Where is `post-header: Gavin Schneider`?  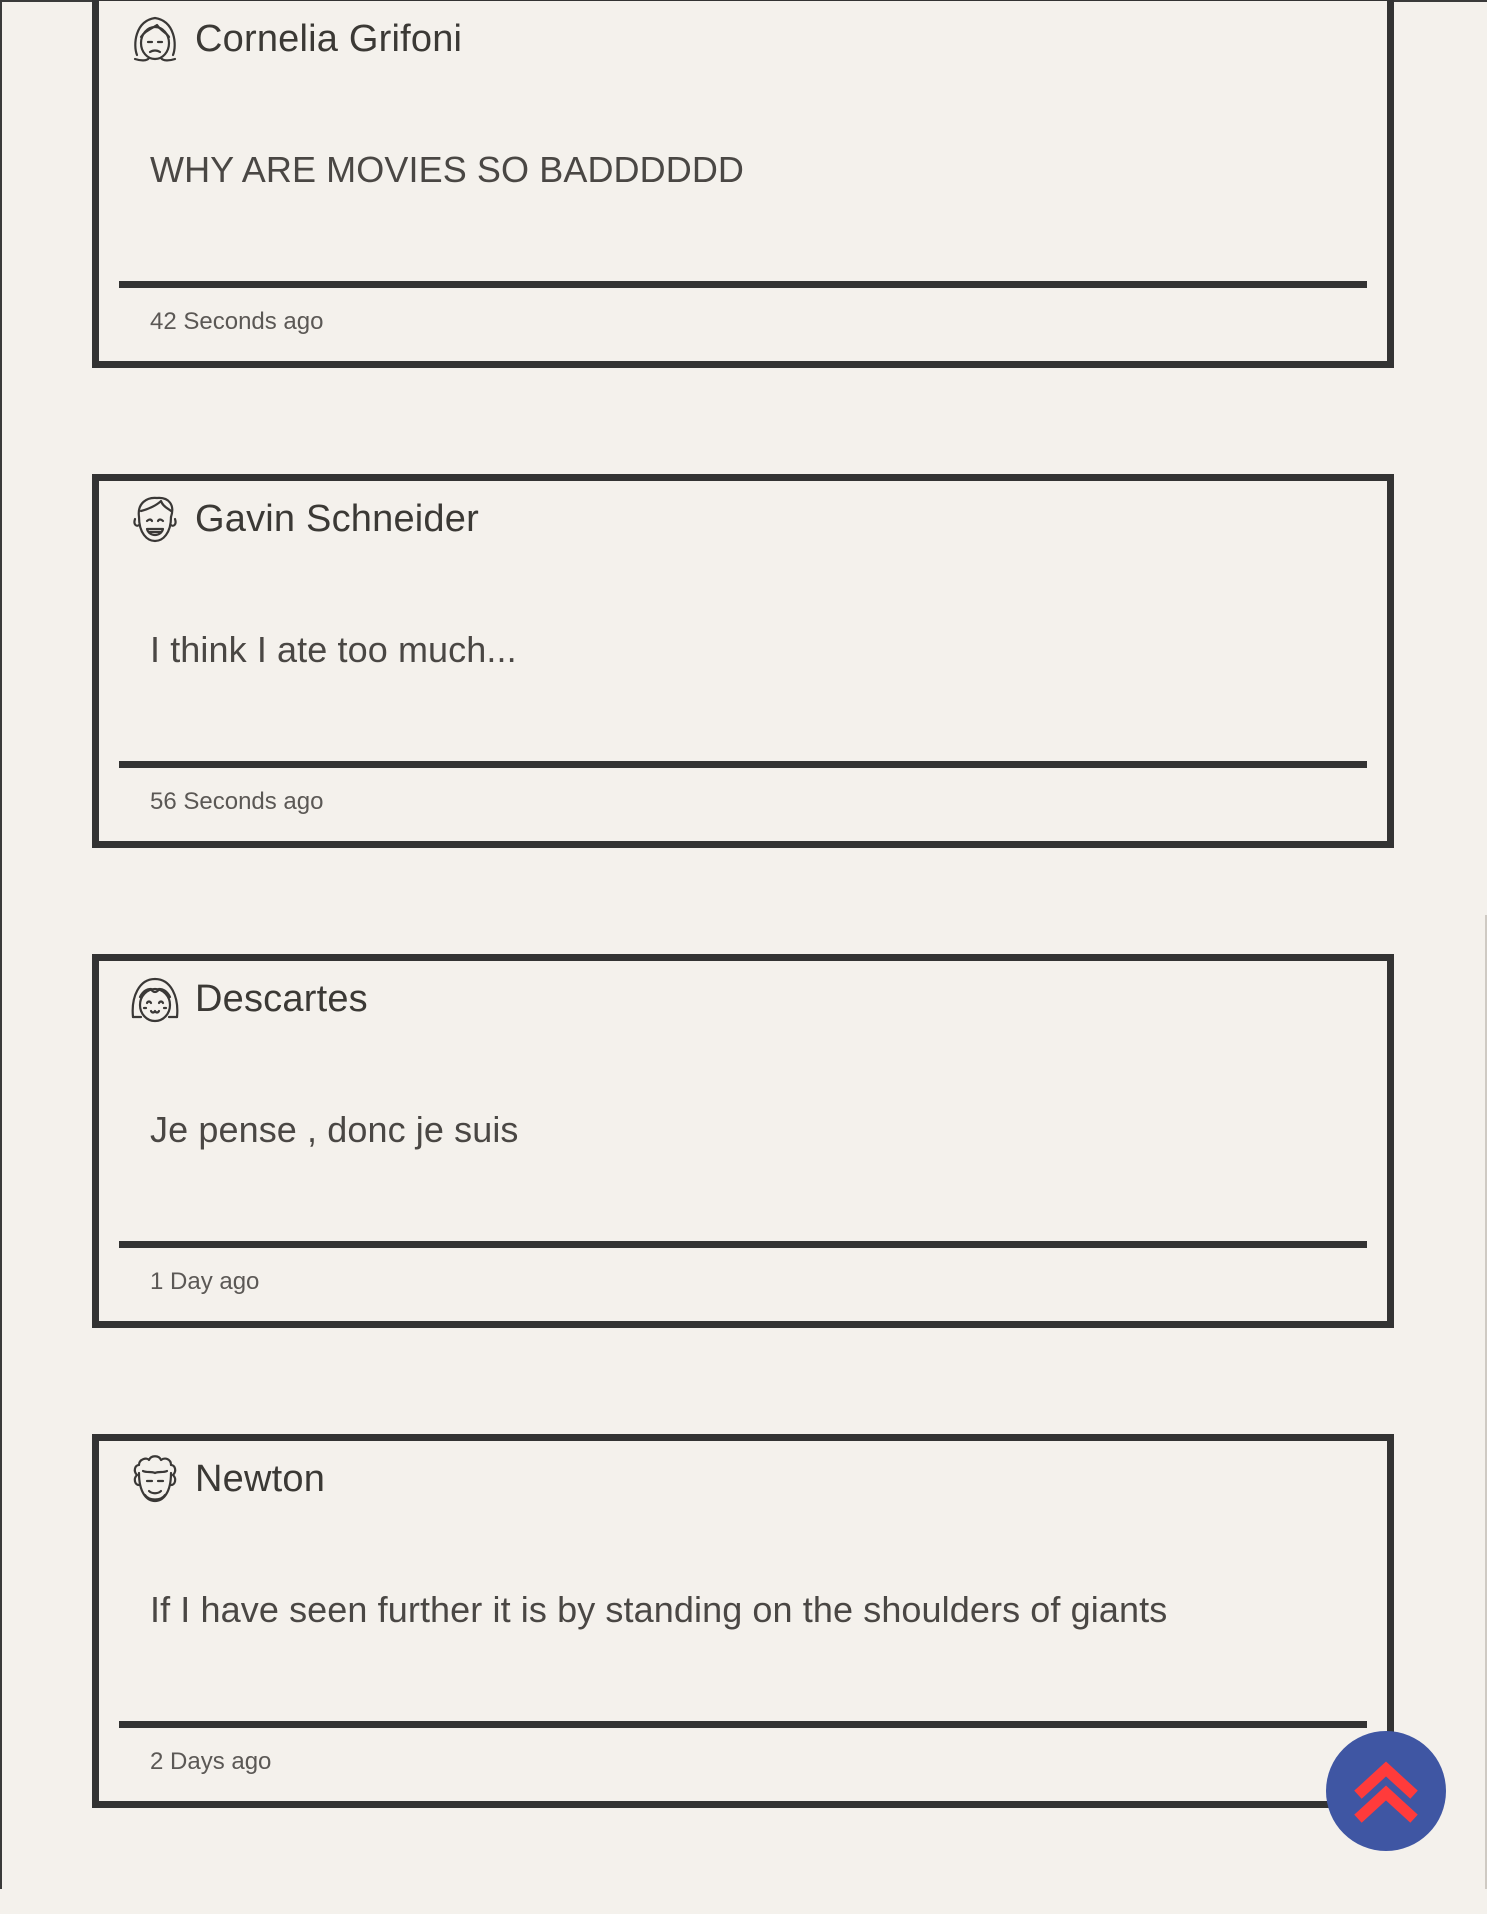
post-header: Gavin Schneider is located at coordinates (303, 519).